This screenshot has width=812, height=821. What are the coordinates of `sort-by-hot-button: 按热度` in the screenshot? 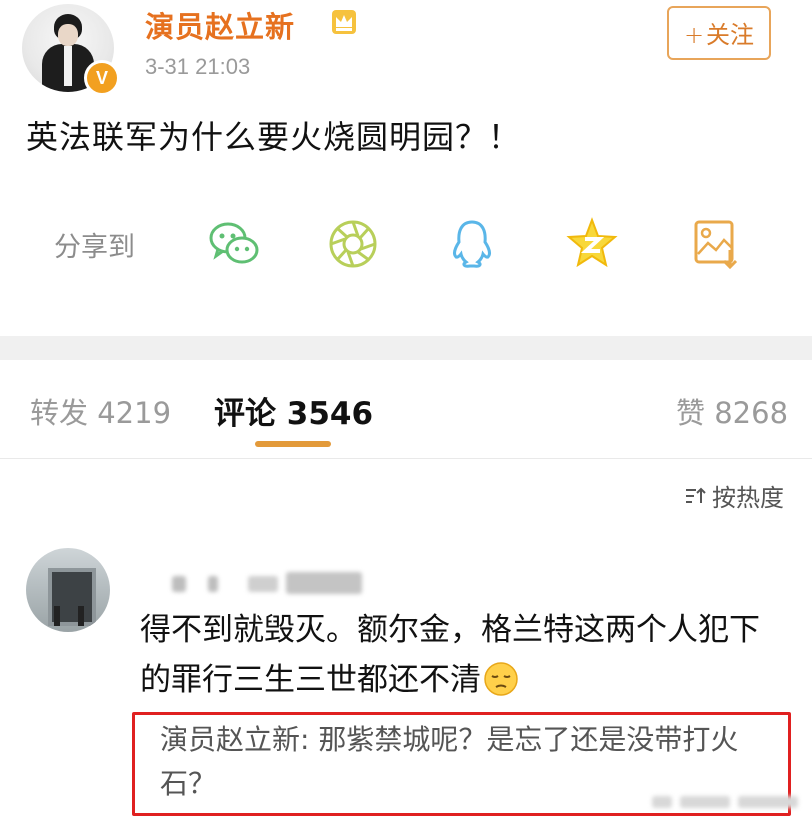 It's located at (734, 495).